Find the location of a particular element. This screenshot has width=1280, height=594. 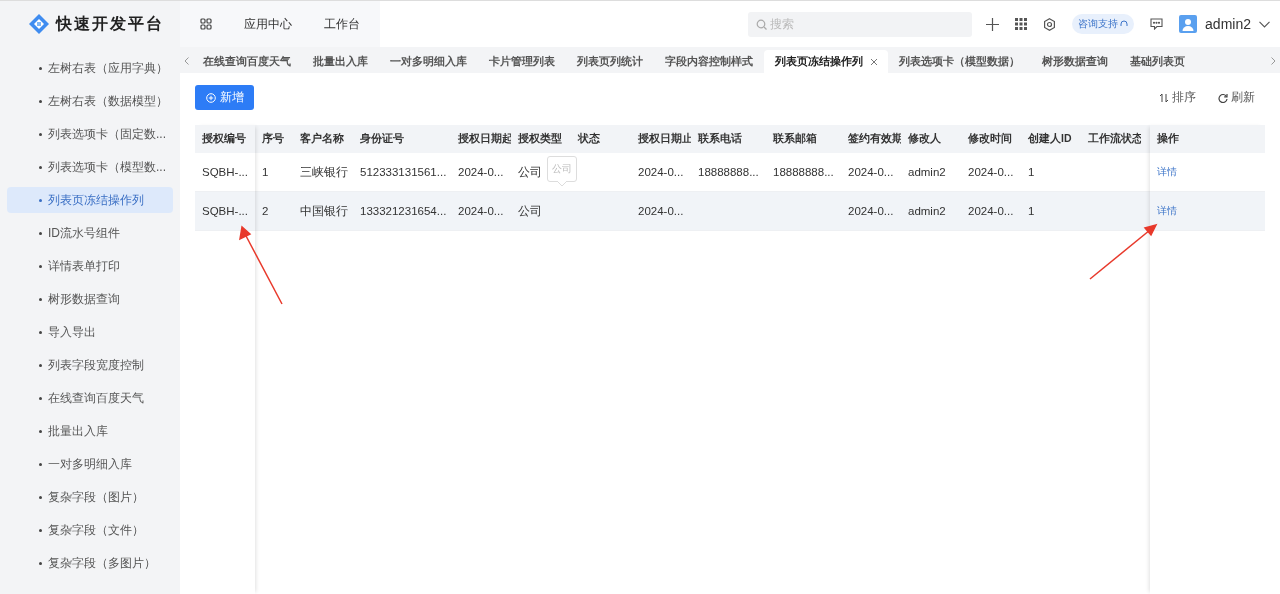

chevron-right-icon is located at coordinates (1273, 61).